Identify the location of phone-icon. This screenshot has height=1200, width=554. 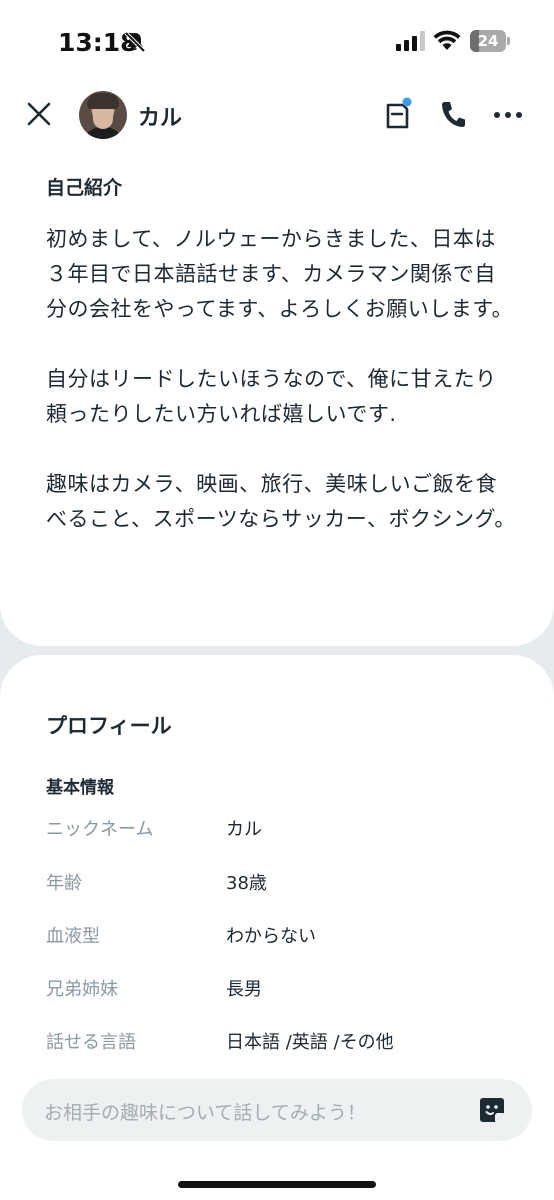
(453, 114).